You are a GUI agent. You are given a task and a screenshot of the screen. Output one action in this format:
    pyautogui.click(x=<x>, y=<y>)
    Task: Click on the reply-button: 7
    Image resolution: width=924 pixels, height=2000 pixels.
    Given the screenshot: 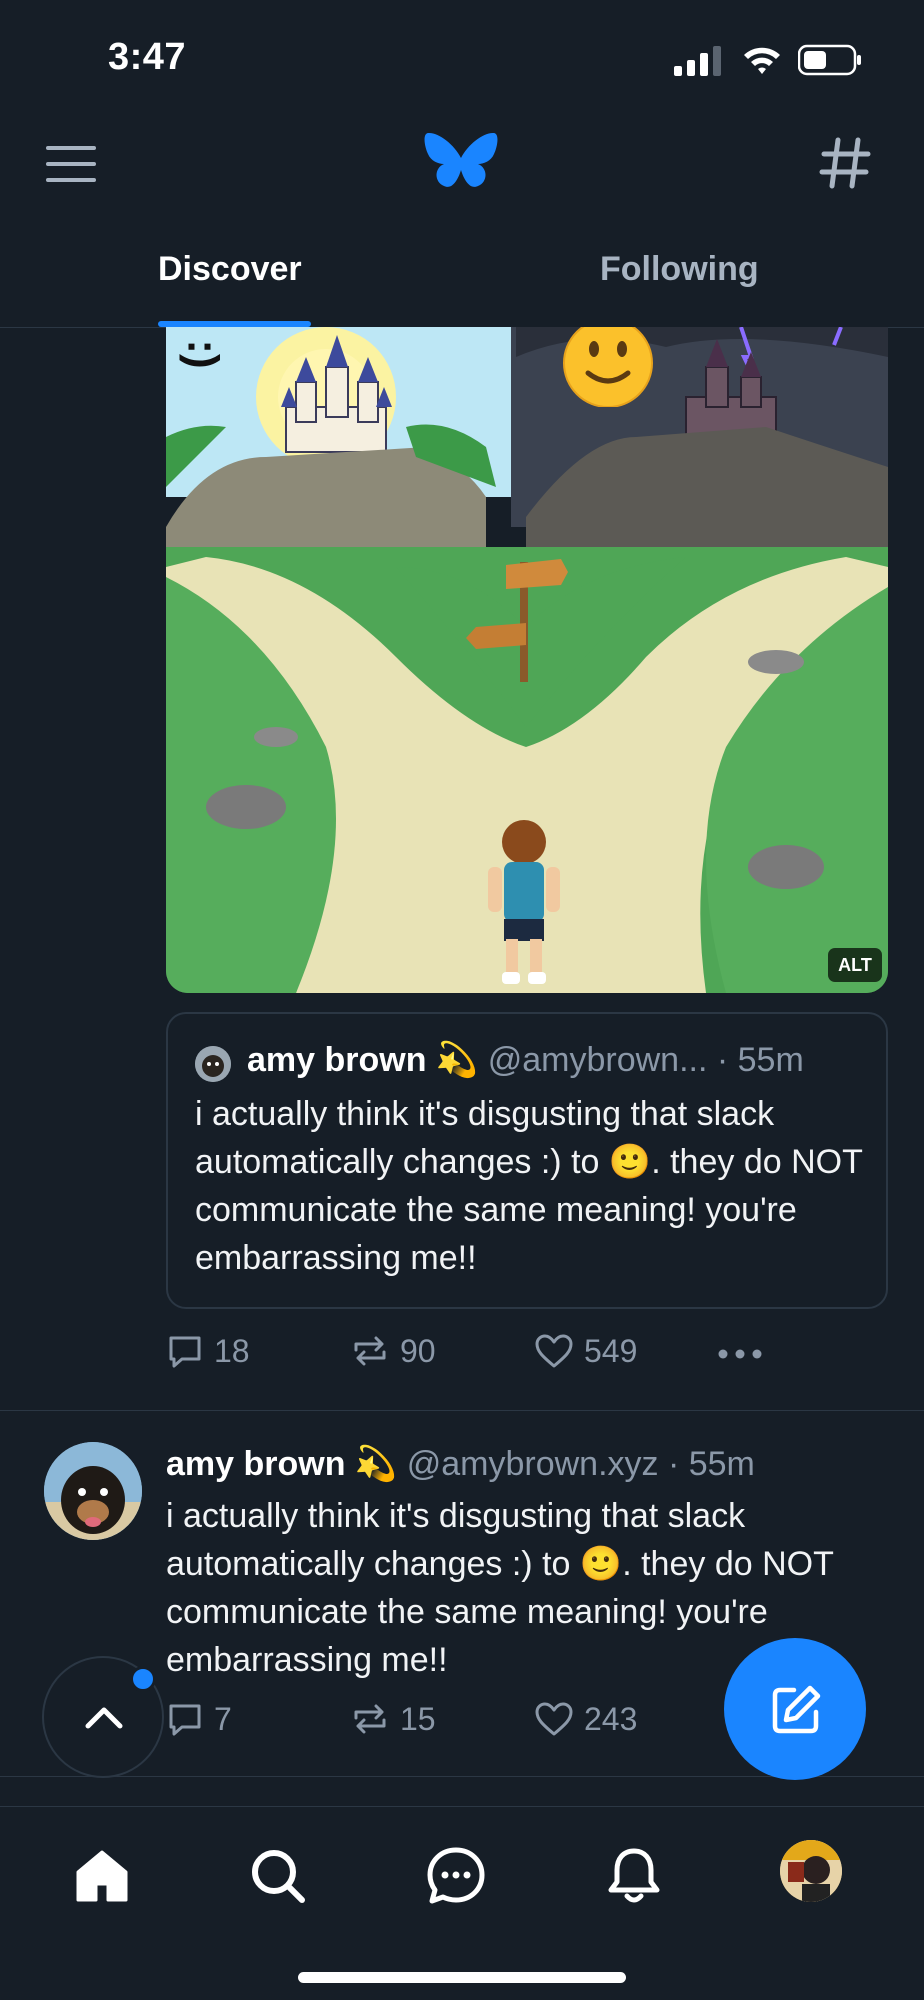 What is the action you would take?
    pyautogui.click(x=199, y=1719)
    